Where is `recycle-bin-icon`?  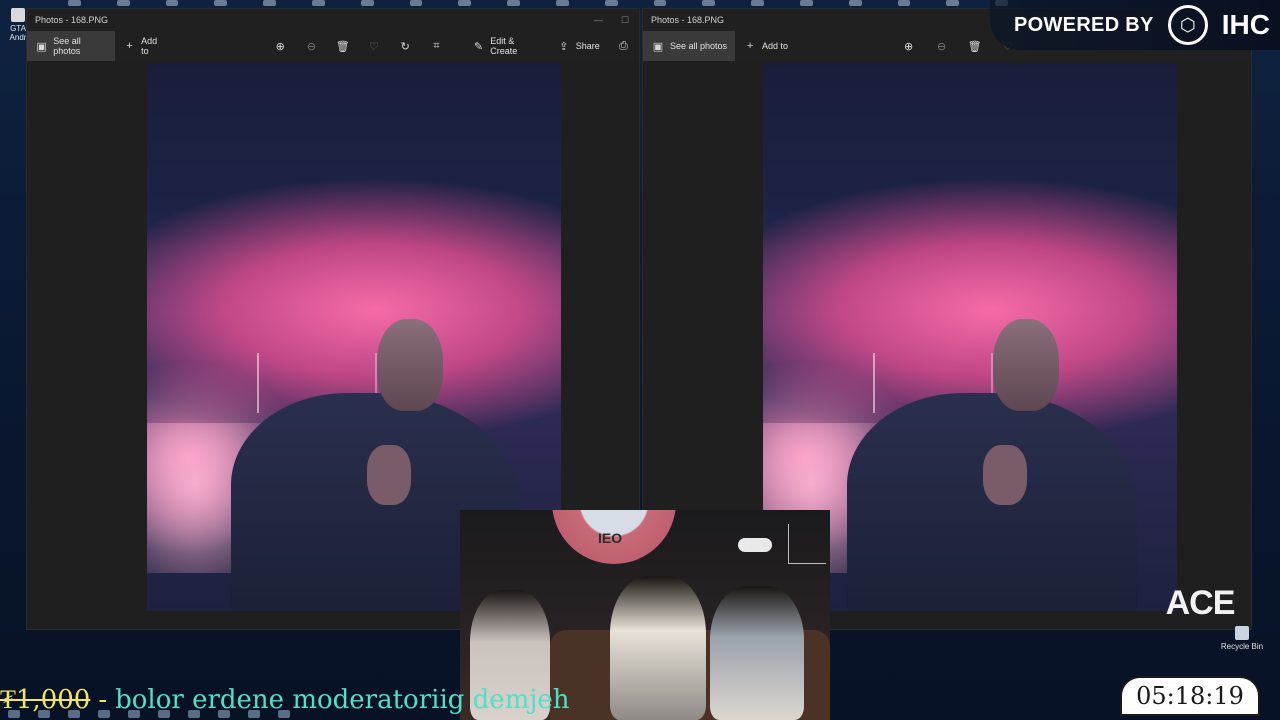 recycle-bin-icon is located at coordinates (1242, 633).